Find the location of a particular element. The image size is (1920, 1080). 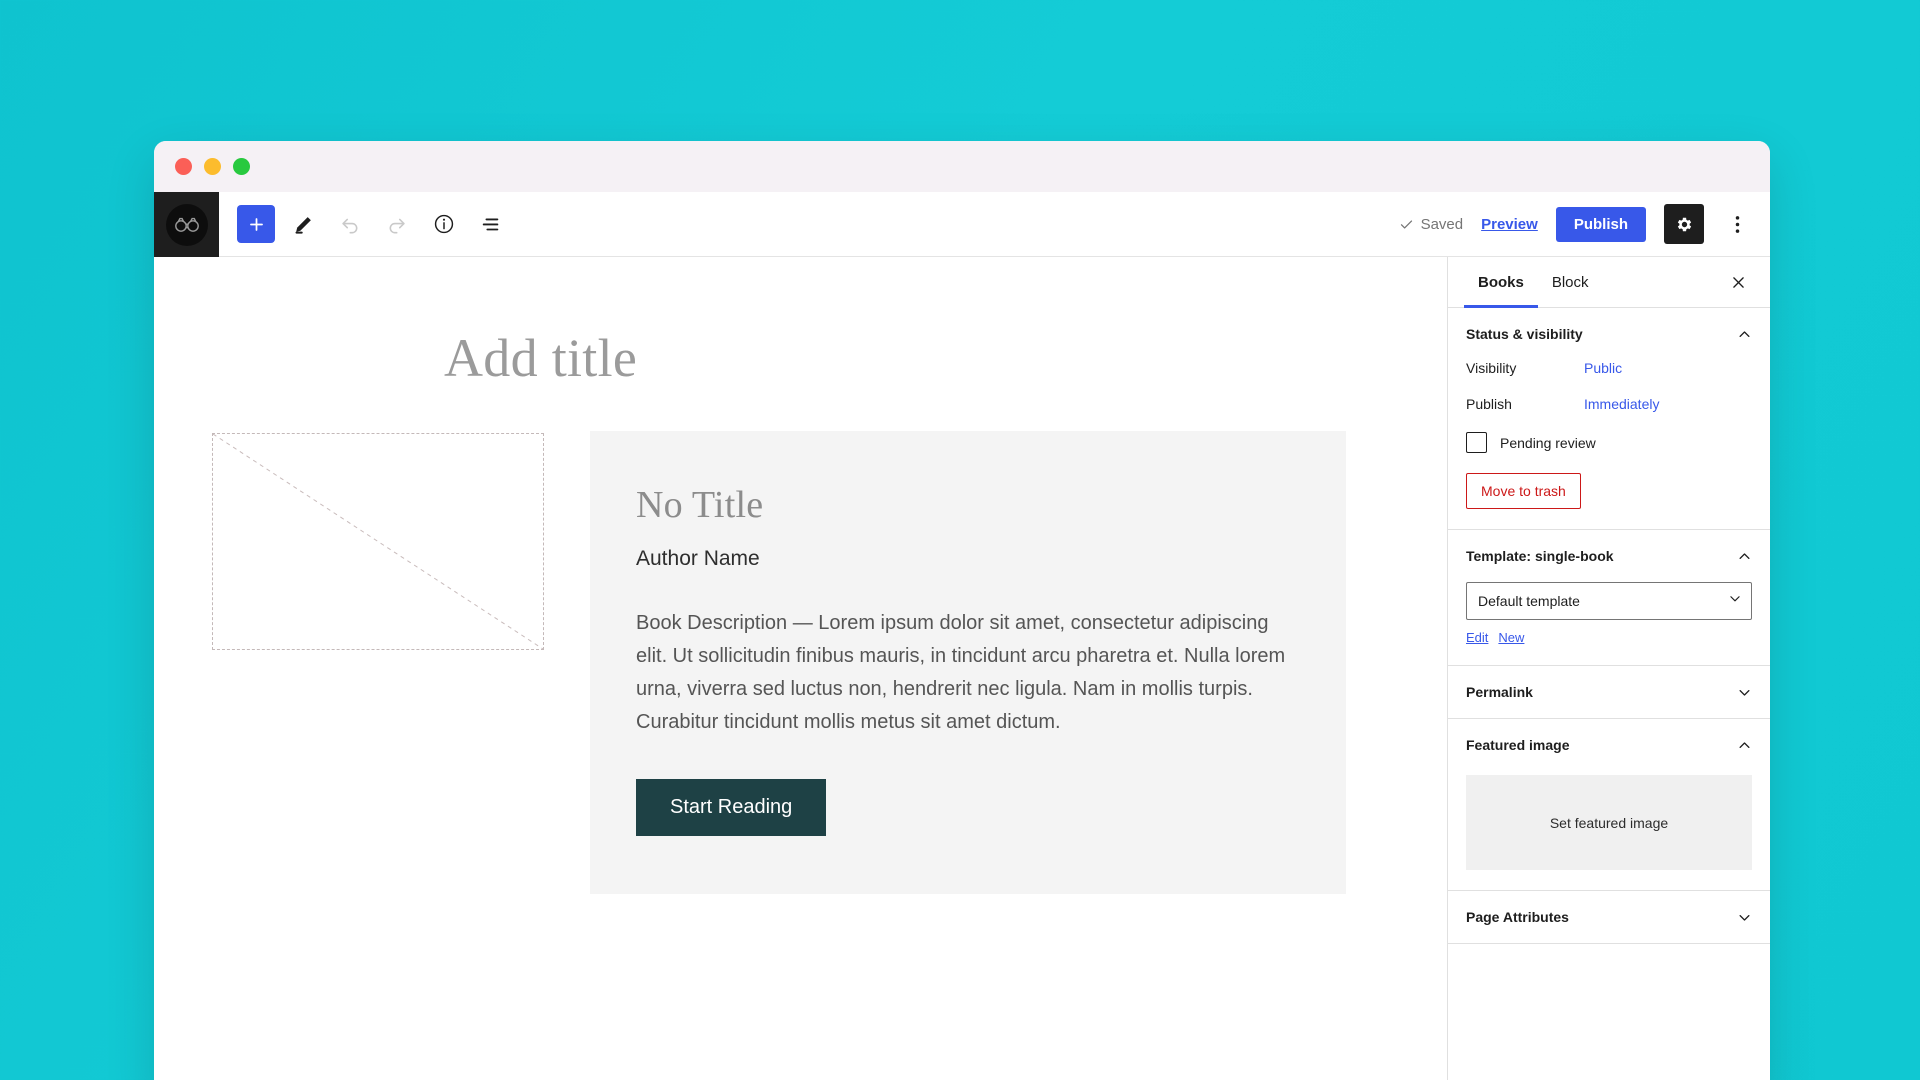

window-maximize-button is located at coordinates (241, 166).